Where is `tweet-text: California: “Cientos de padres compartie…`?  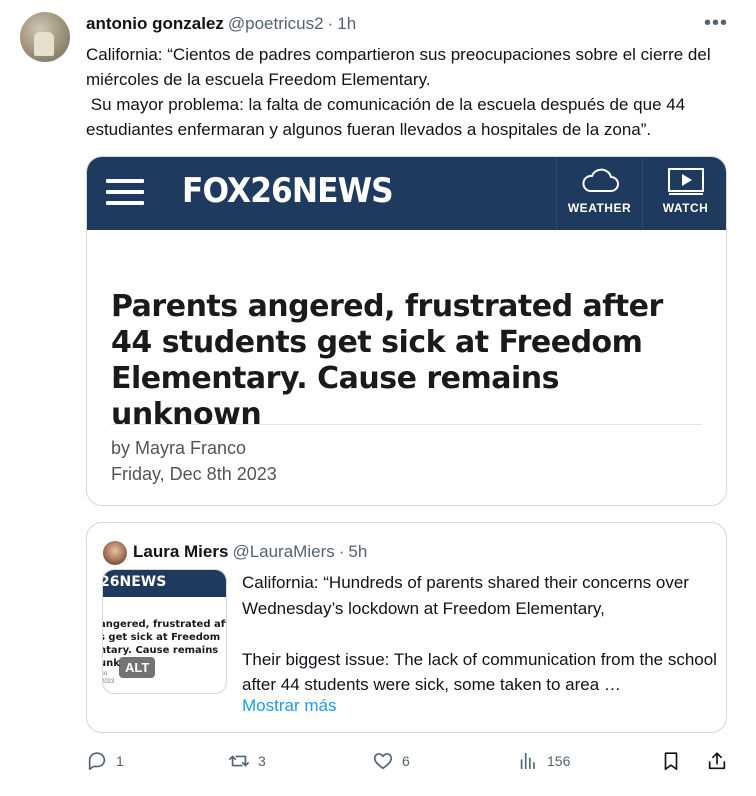
tweet-text: California: “Cientos de padres compartie… is located at coordinates (398, 92).